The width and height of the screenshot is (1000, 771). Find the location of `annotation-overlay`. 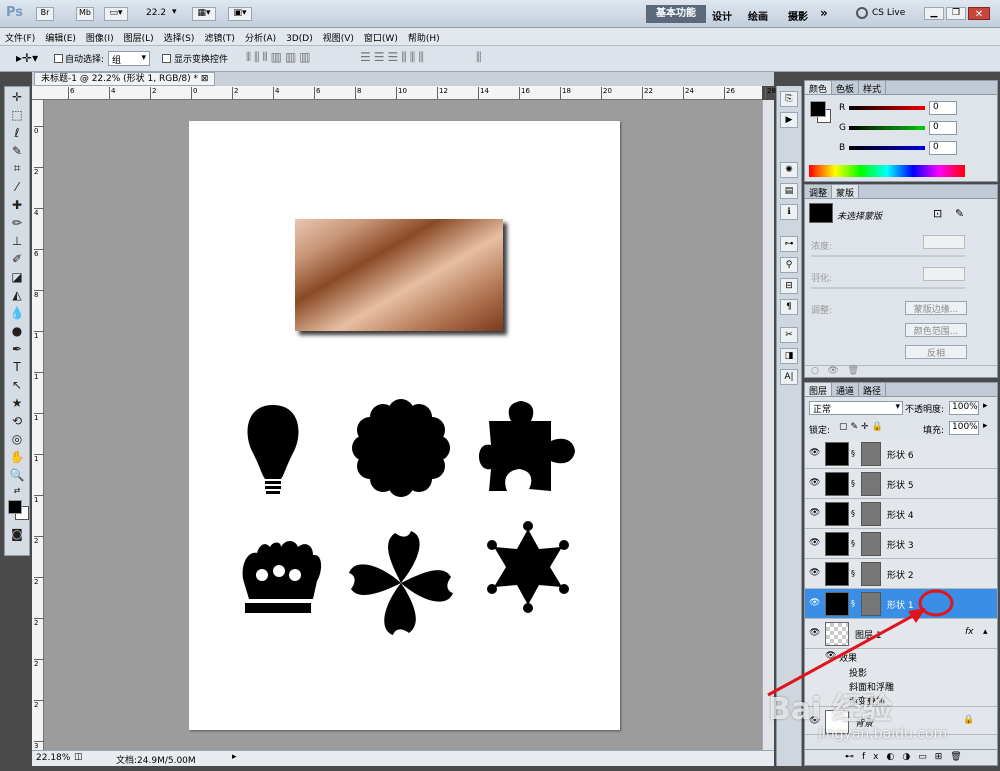

annotation-overlay is located at coordinates (860, 643).